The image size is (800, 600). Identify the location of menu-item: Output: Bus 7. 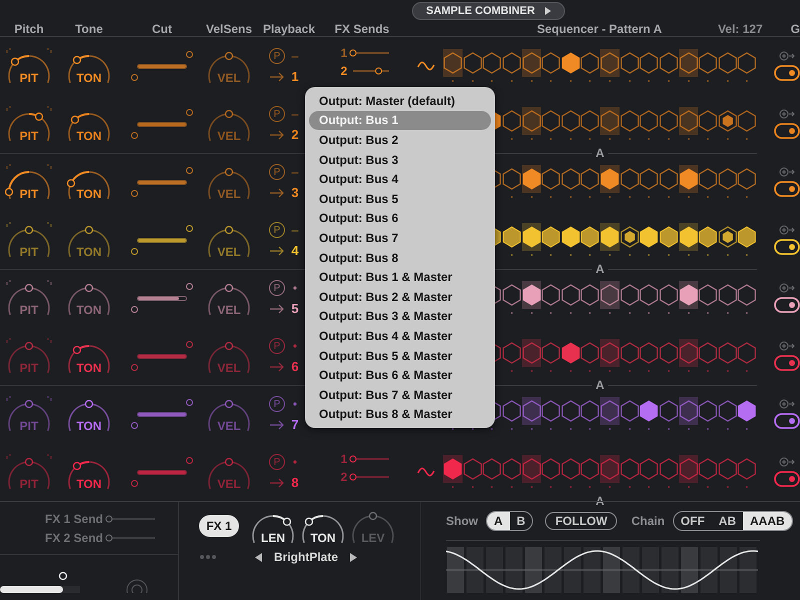
(400, 238).